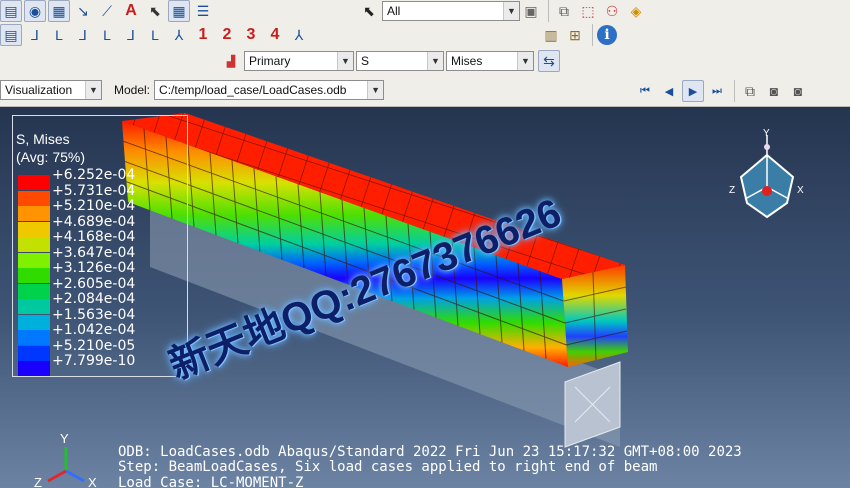 This screenshot has height=488, width=850. Describe the element at coordinates (38, 481) in the screenshot. I see `triad-z-label: Z` at that location.